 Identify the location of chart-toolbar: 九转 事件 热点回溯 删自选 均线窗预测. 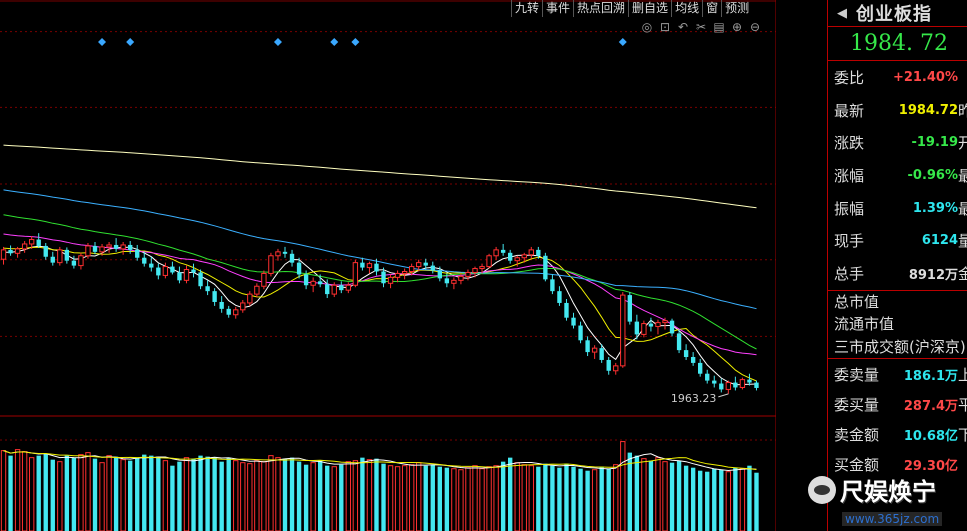
(631, 8).